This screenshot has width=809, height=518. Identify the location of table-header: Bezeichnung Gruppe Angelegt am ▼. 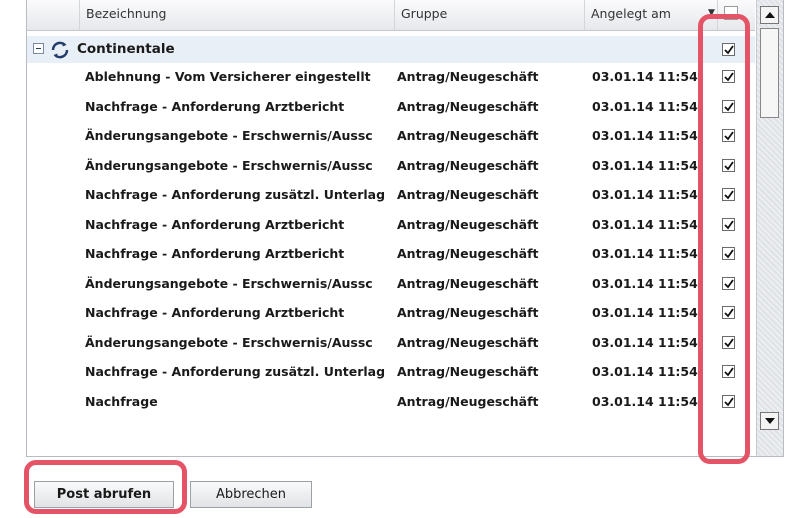
(391, 15).